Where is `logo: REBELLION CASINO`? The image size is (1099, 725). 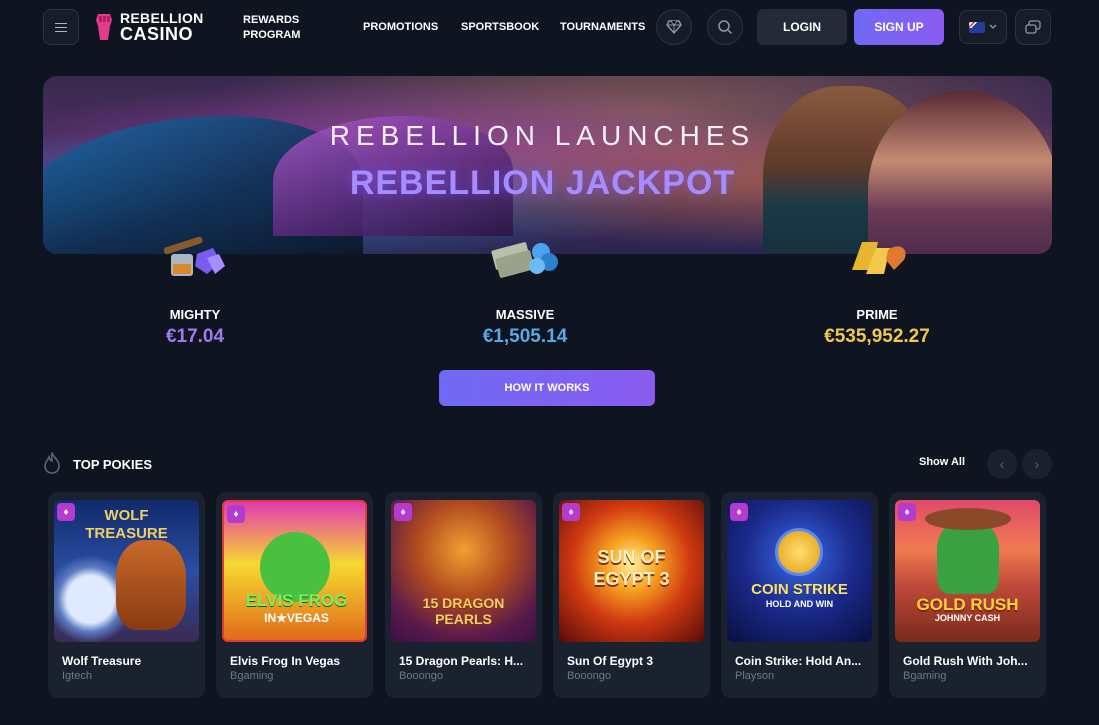
logo: REBELLION CASINO is located at coordinates (149, 27).